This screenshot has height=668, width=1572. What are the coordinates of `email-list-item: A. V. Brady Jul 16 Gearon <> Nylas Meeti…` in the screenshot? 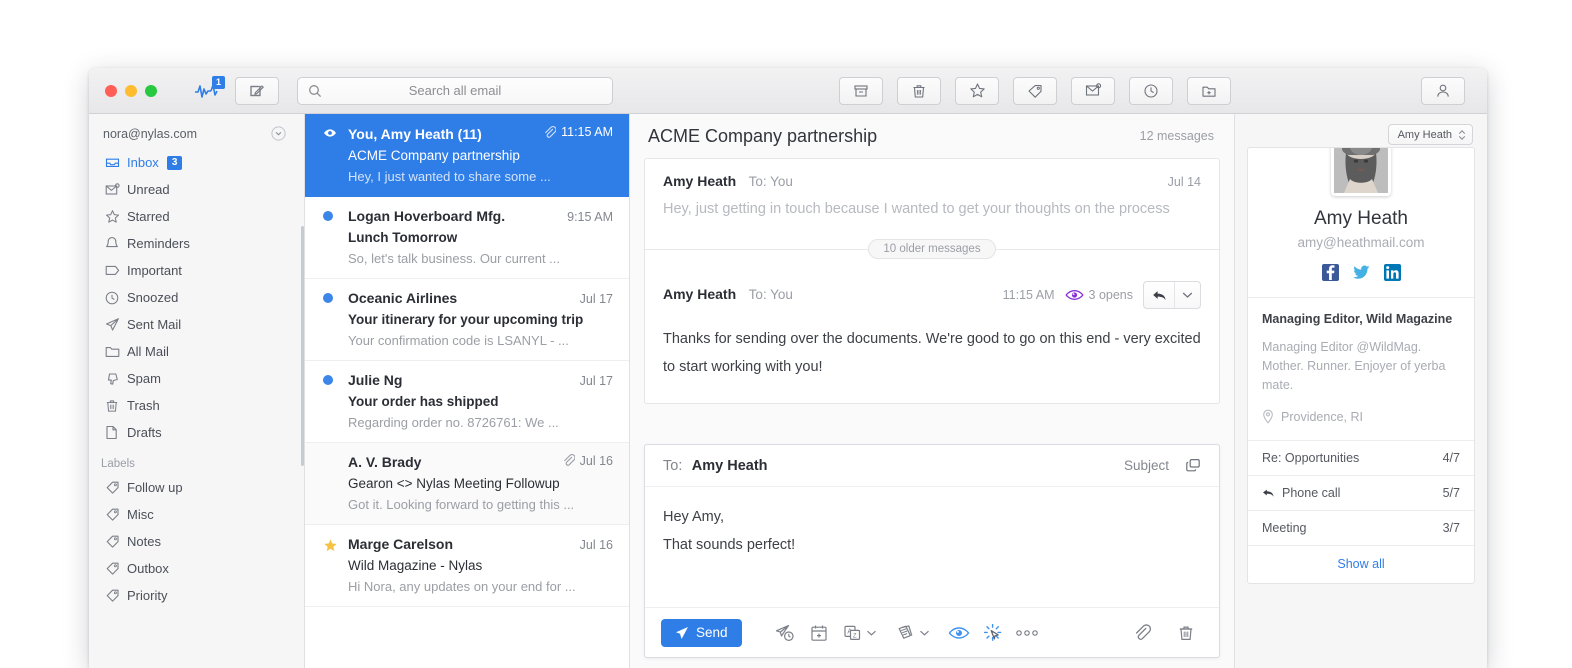 It's located at (467, 483).